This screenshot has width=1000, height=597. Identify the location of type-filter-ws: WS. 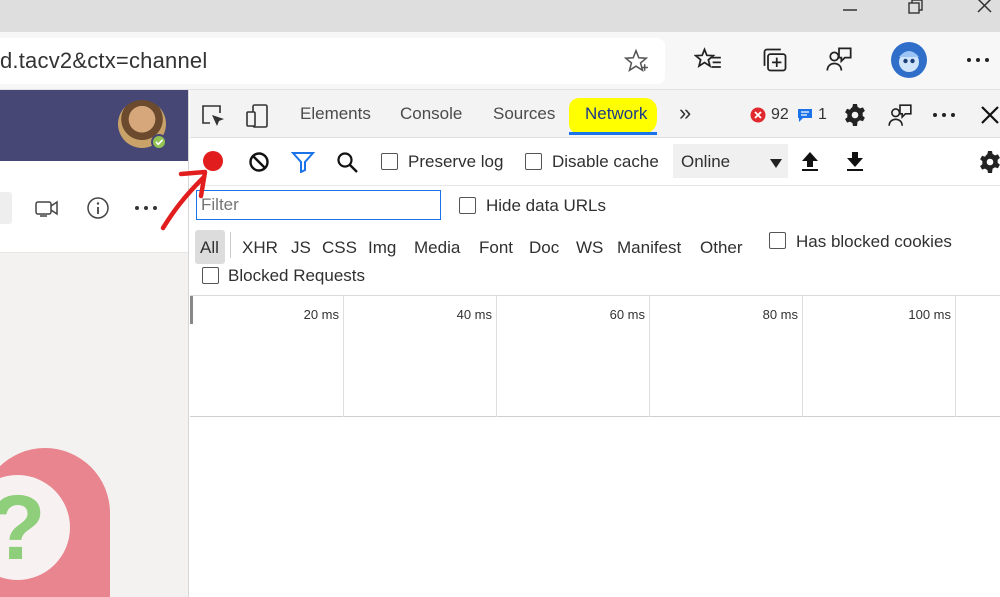
(589, 248).